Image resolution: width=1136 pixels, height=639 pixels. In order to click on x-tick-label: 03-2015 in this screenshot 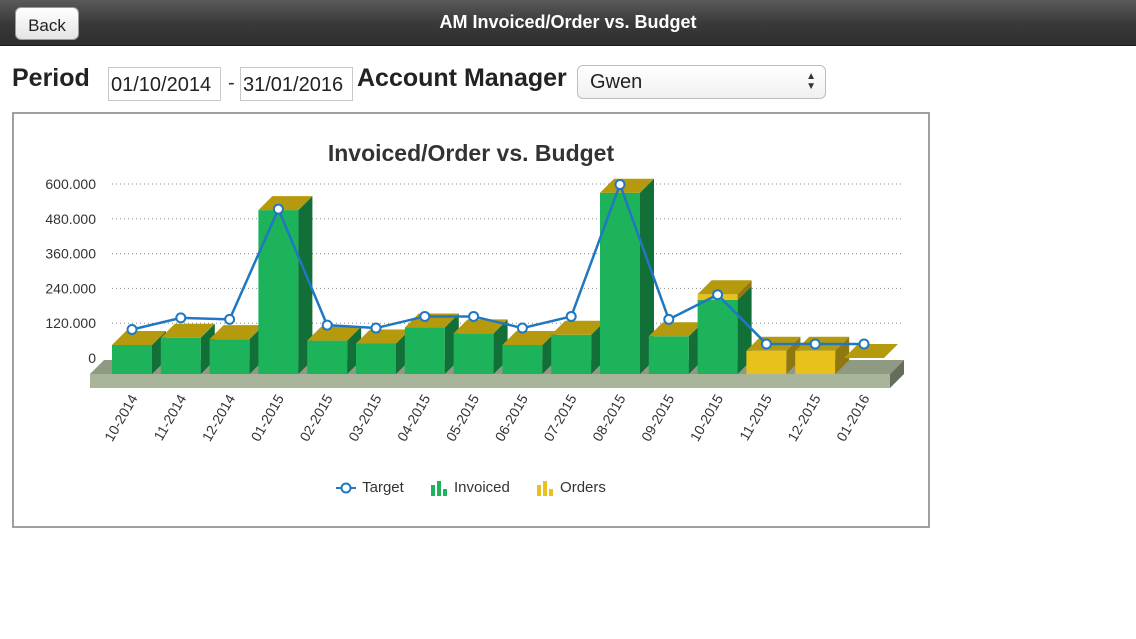, I will do `click(365, 417)`.